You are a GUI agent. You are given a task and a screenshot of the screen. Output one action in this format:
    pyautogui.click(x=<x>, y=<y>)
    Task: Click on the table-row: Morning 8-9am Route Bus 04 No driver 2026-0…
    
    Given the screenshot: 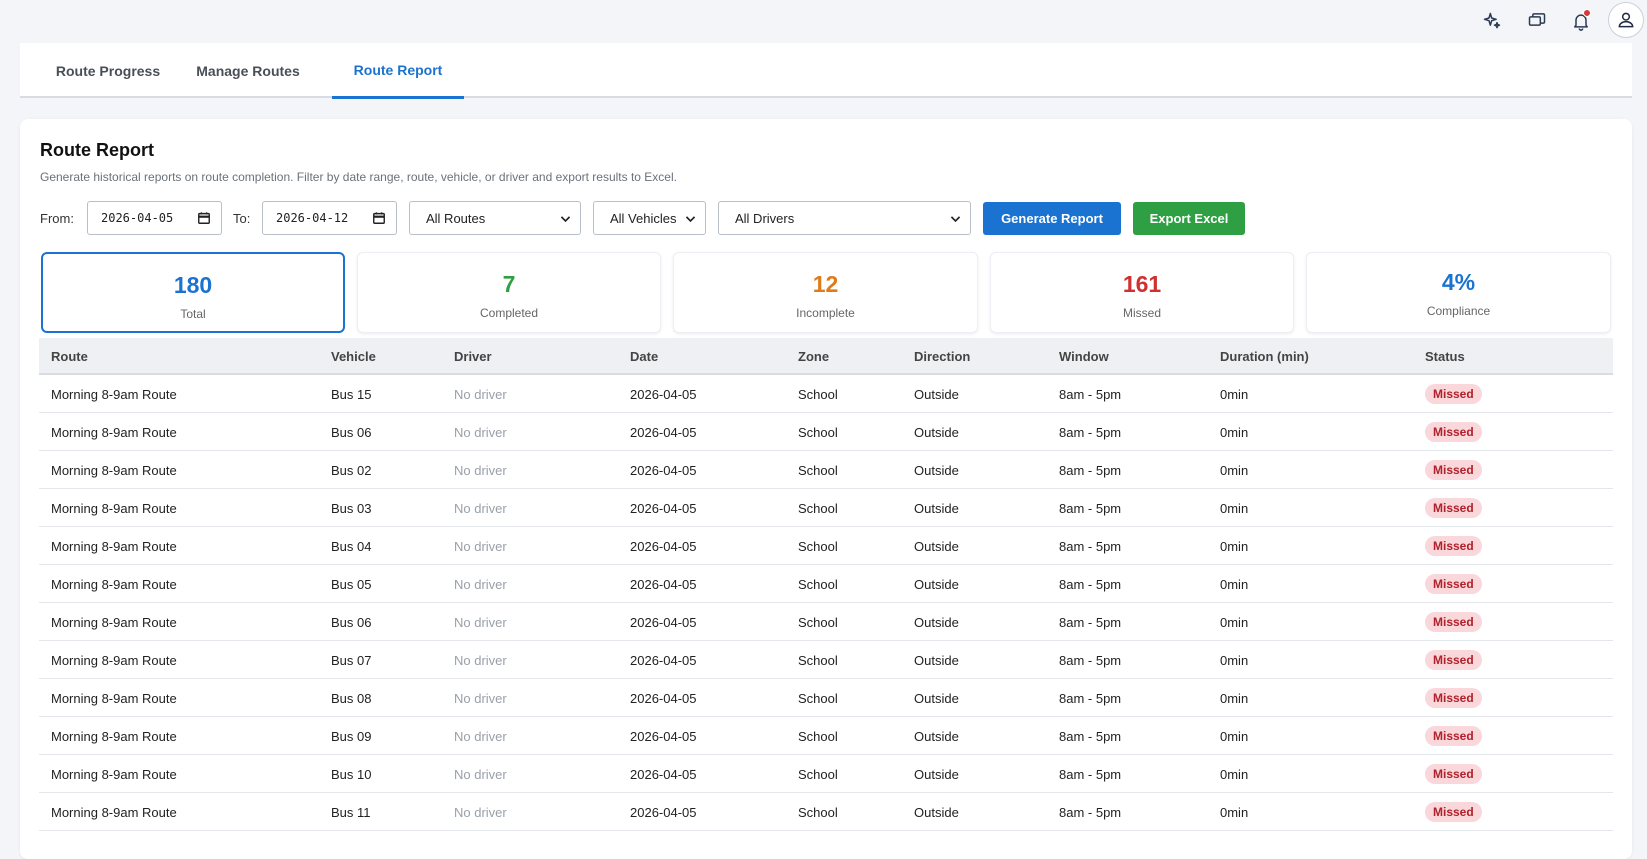 What is the action you would take?
    pyautogui.click(x=826, y=546)
    